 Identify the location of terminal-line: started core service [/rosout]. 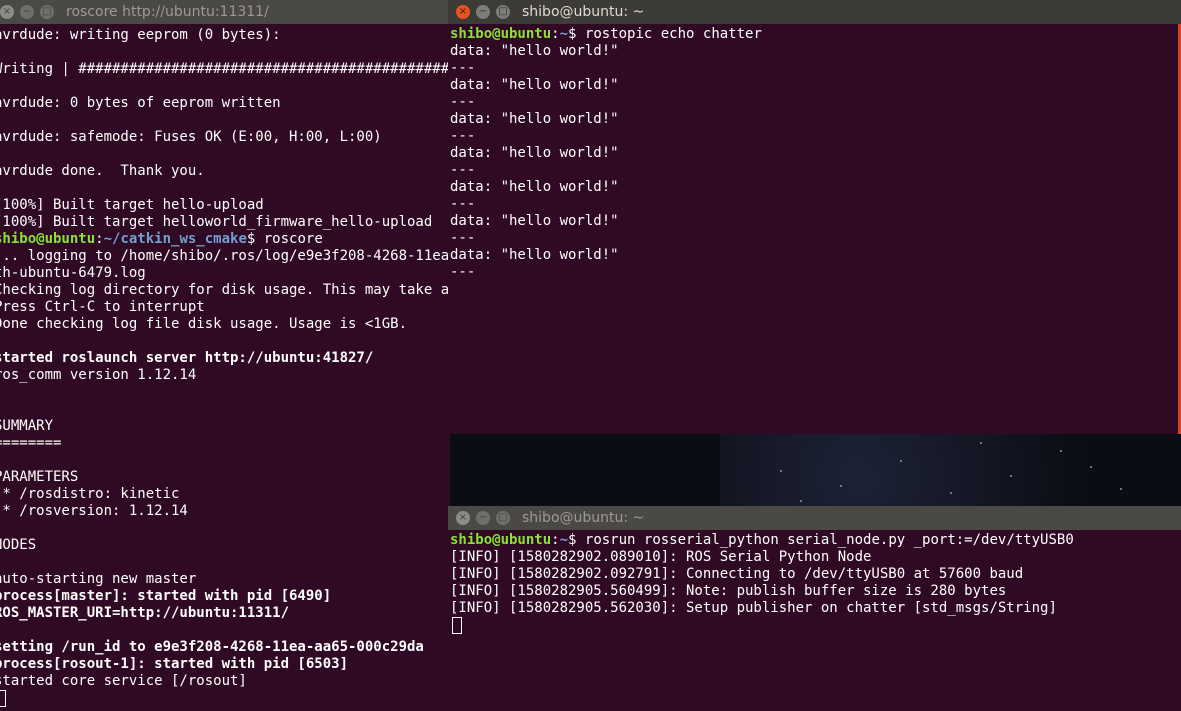
(225, 681).